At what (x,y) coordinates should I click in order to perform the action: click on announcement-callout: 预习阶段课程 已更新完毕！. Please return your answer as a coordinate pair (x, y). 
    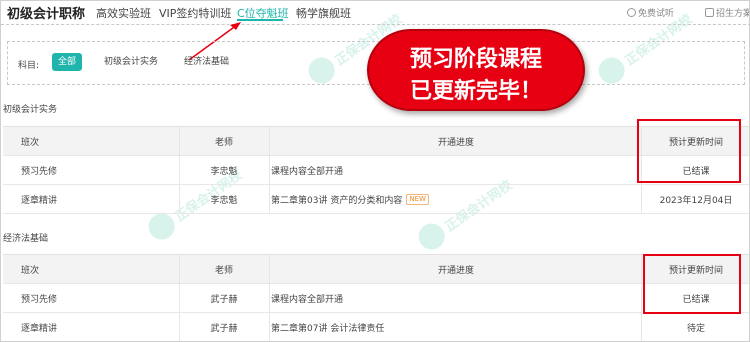
    Looking at the image, I should click on (476, 70).